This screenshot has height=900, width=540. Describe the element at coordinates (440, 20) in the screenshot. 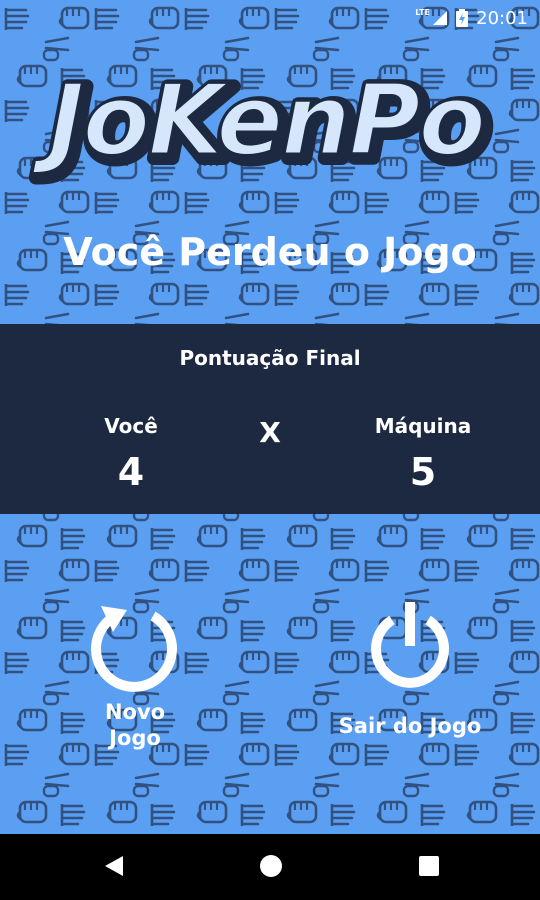

I see `signal-icon` at that location.